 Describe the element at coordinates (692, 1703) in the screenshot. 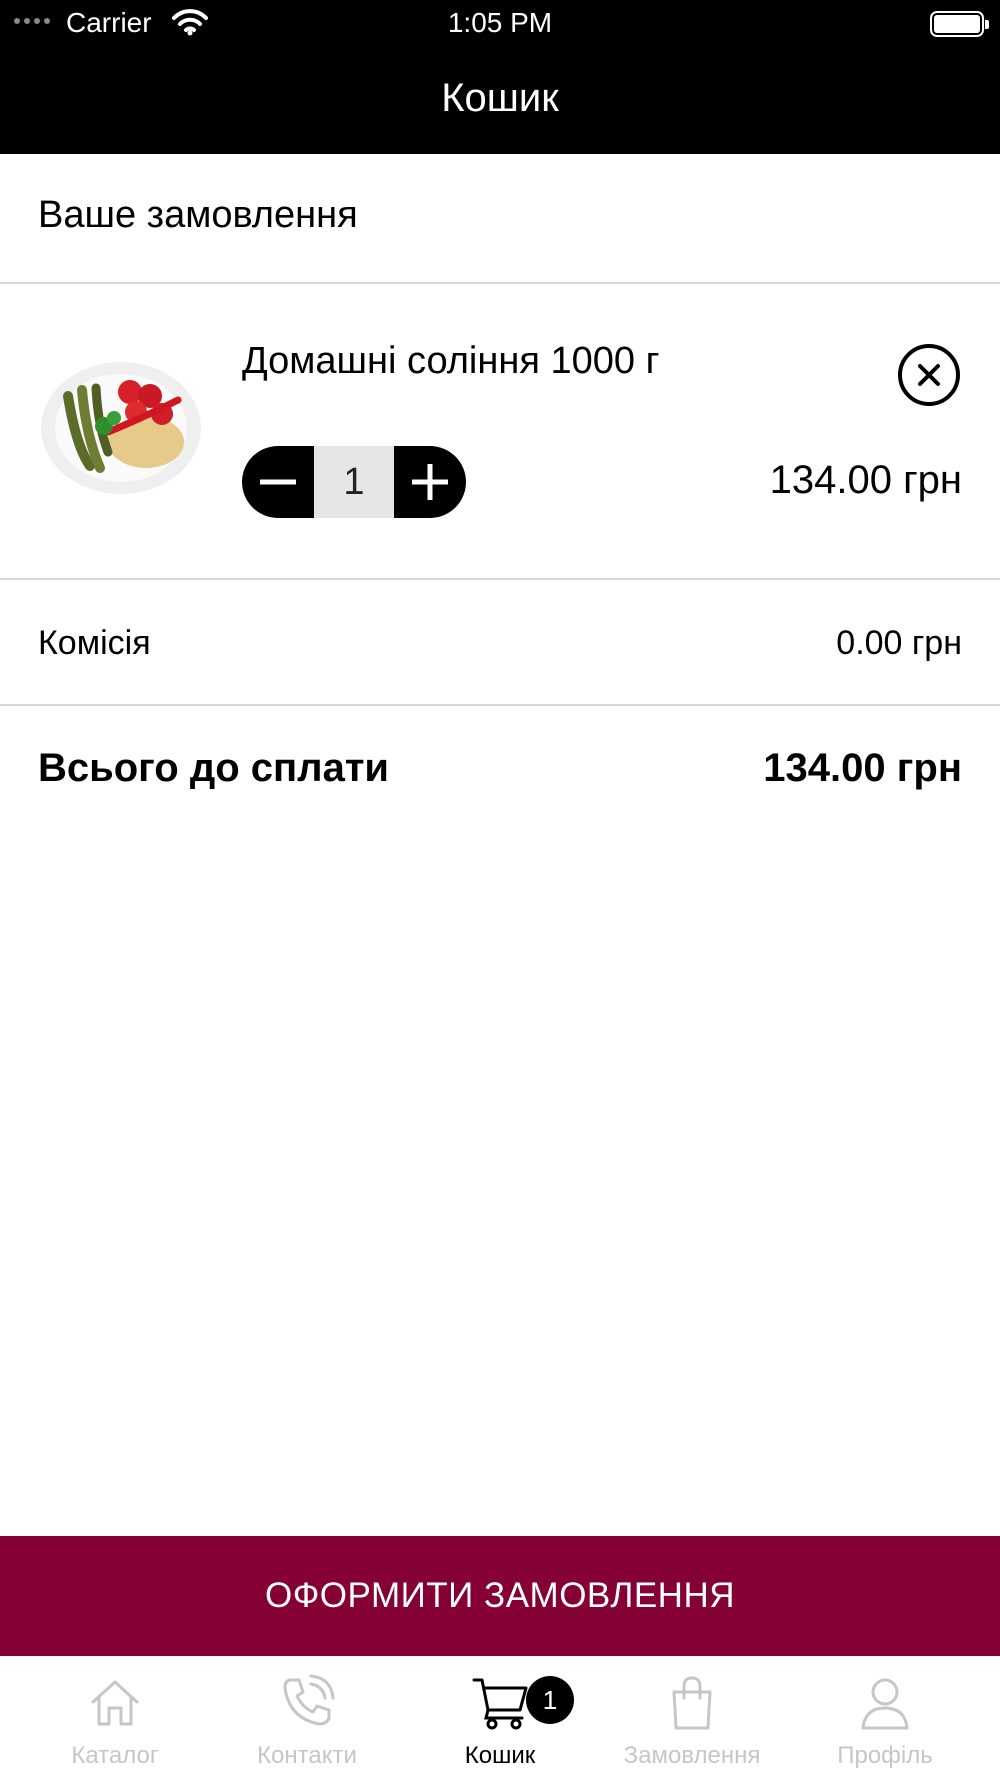

I see `shopping-bag-icon` at that location.